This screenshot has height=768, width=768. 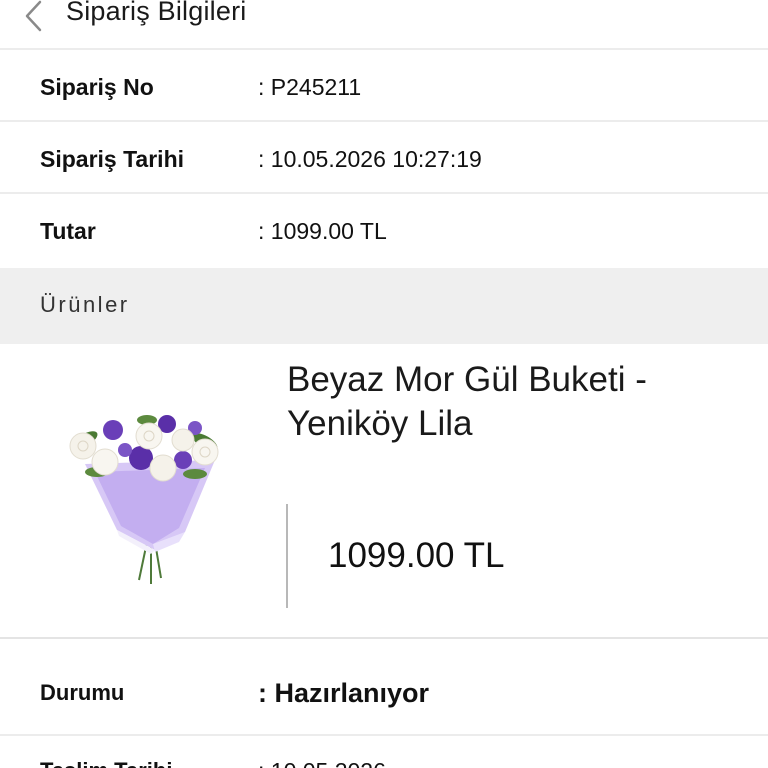 What do you see at coordinates (322, 231) in the screenshot?
I see `order-total-value: : 1099.00 TL` at bounding box center [322, 231].